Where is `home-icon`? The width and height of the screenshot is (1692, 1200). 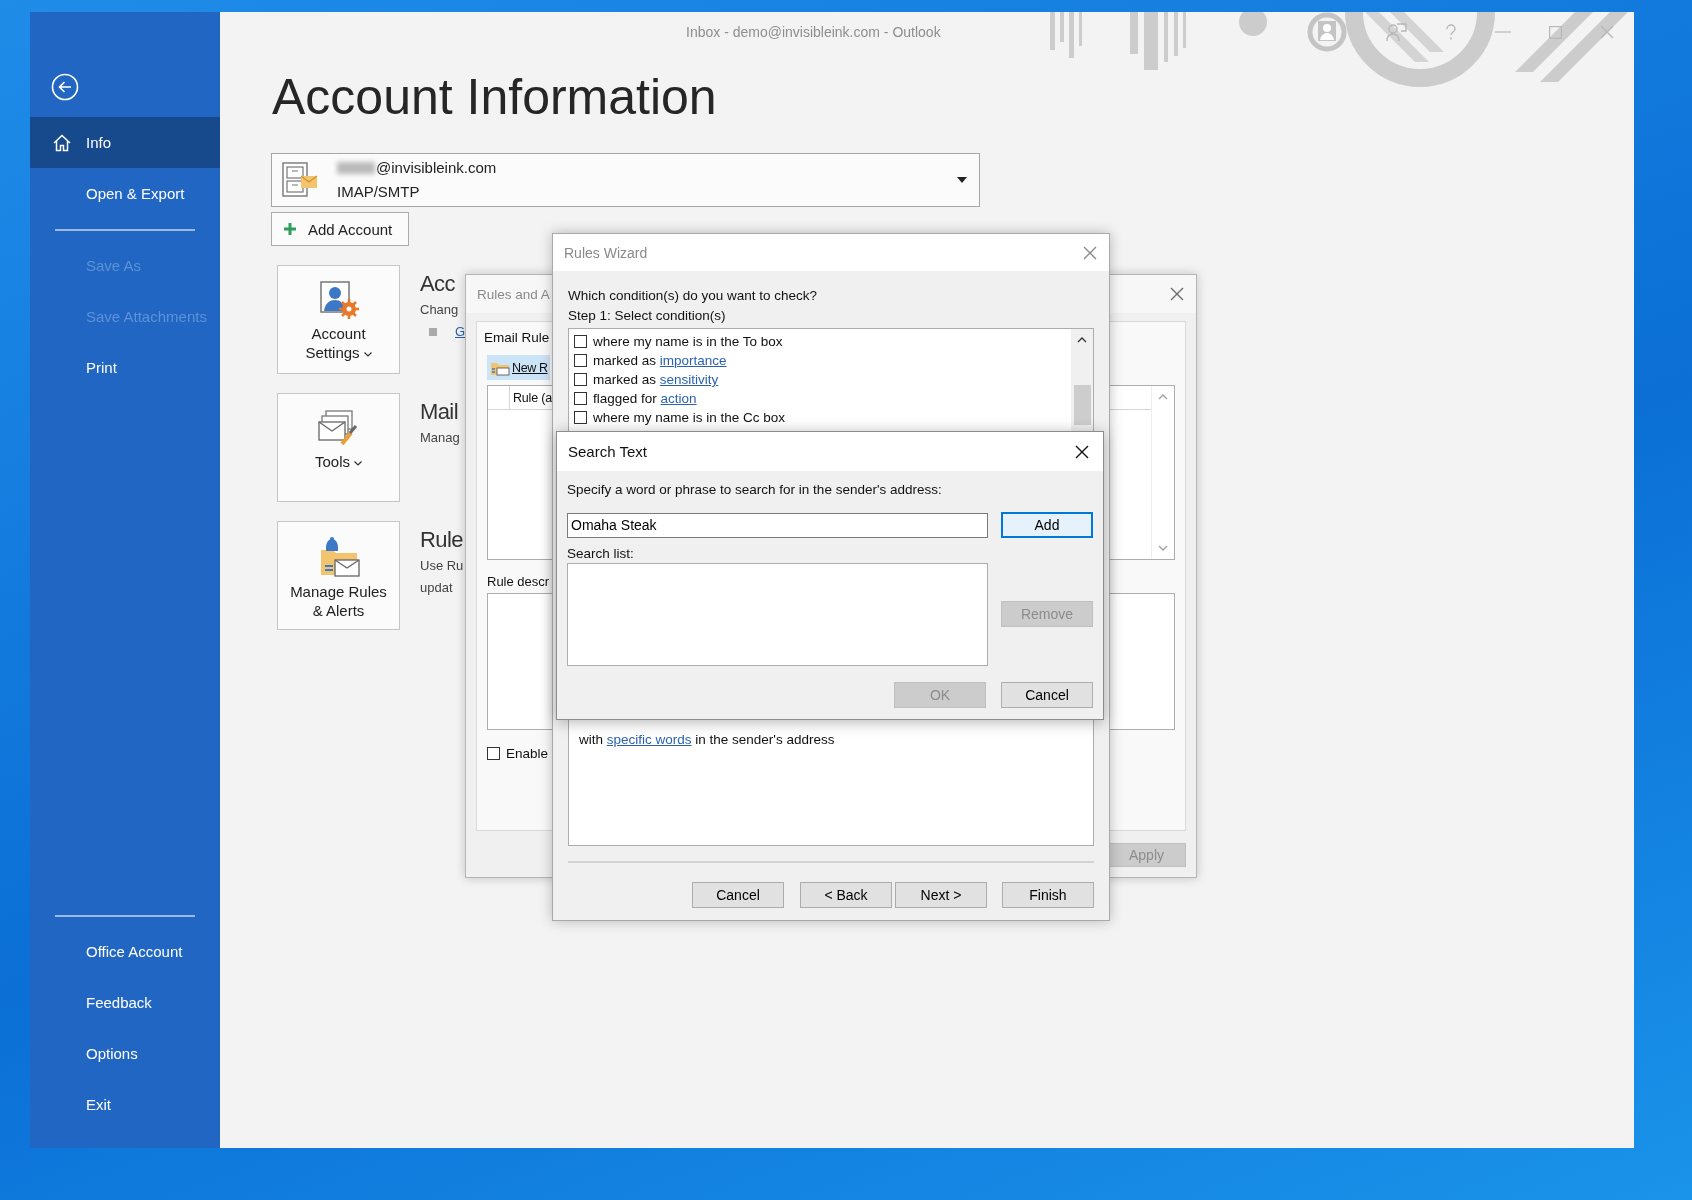 home-icon is located at coordinates (62, 142).